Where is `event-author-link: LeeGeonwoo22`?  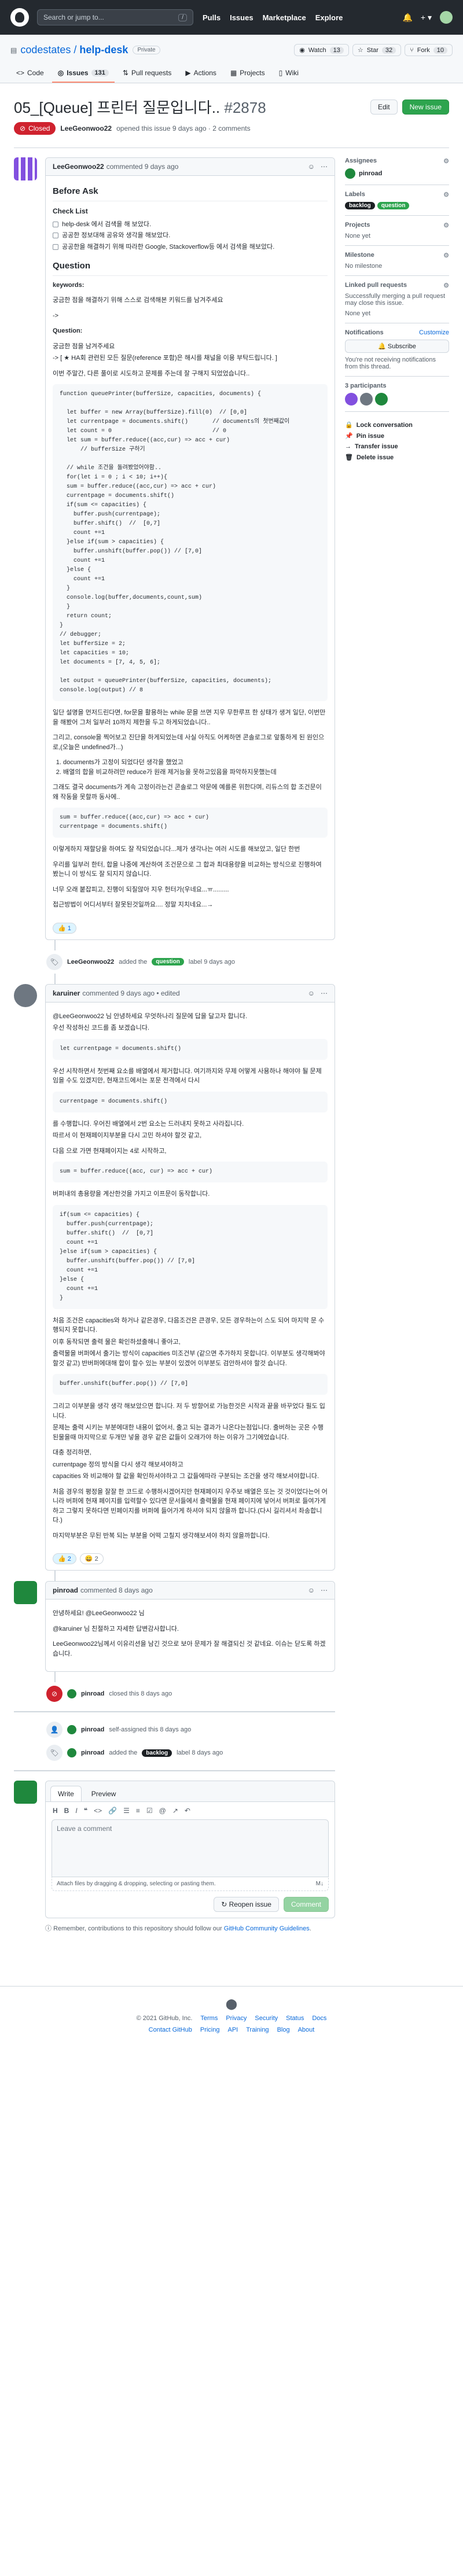
event-author-link: LeeGeonwoo22 is located at coordinates (90, 962).